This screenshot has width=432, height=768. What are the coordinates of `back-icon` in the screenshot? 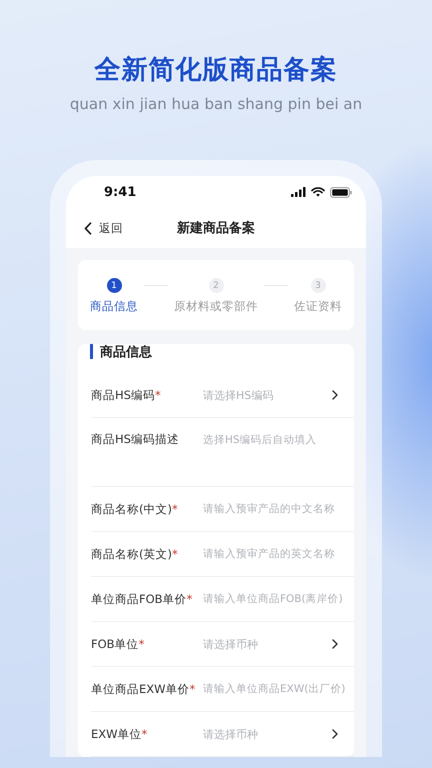 It's located at (88, 228).